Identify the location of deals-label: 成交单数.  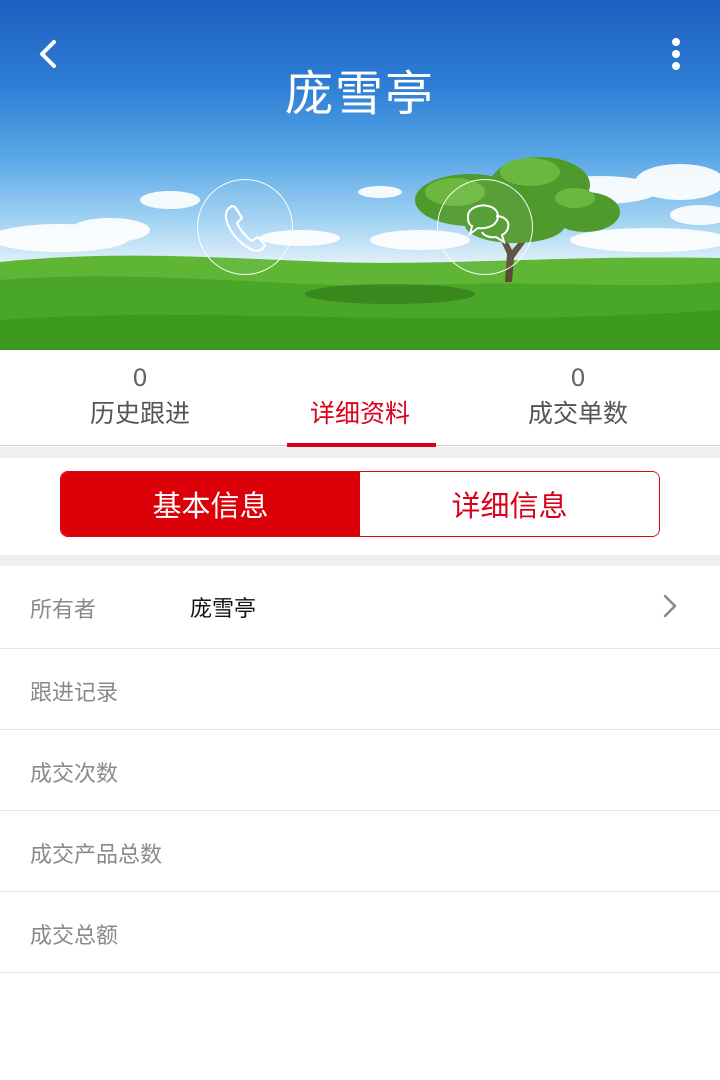
(577, 413).